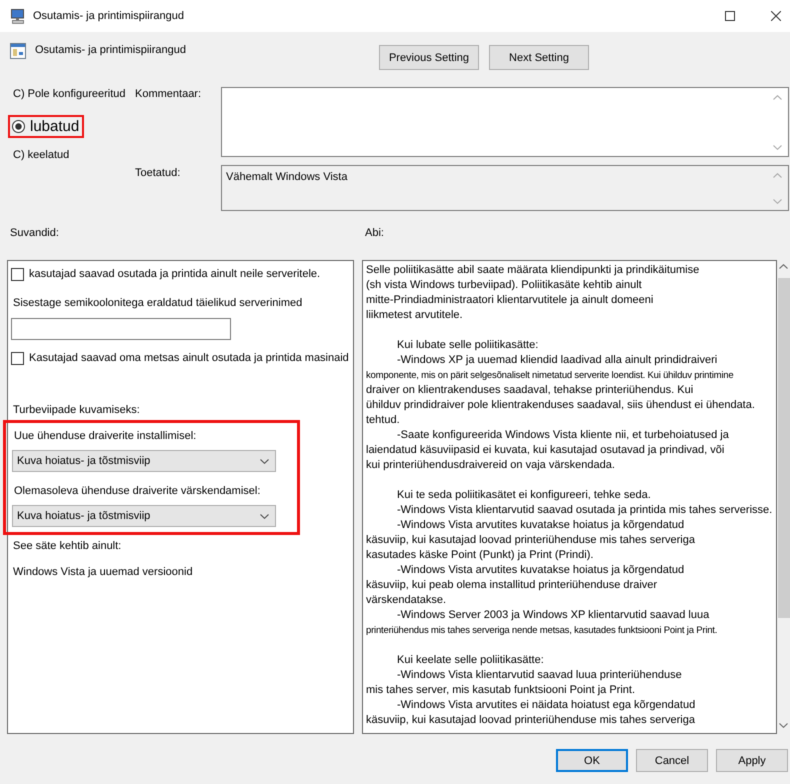 The image size is (790, 784). I want to click on computer-icon, so click(18, 16).